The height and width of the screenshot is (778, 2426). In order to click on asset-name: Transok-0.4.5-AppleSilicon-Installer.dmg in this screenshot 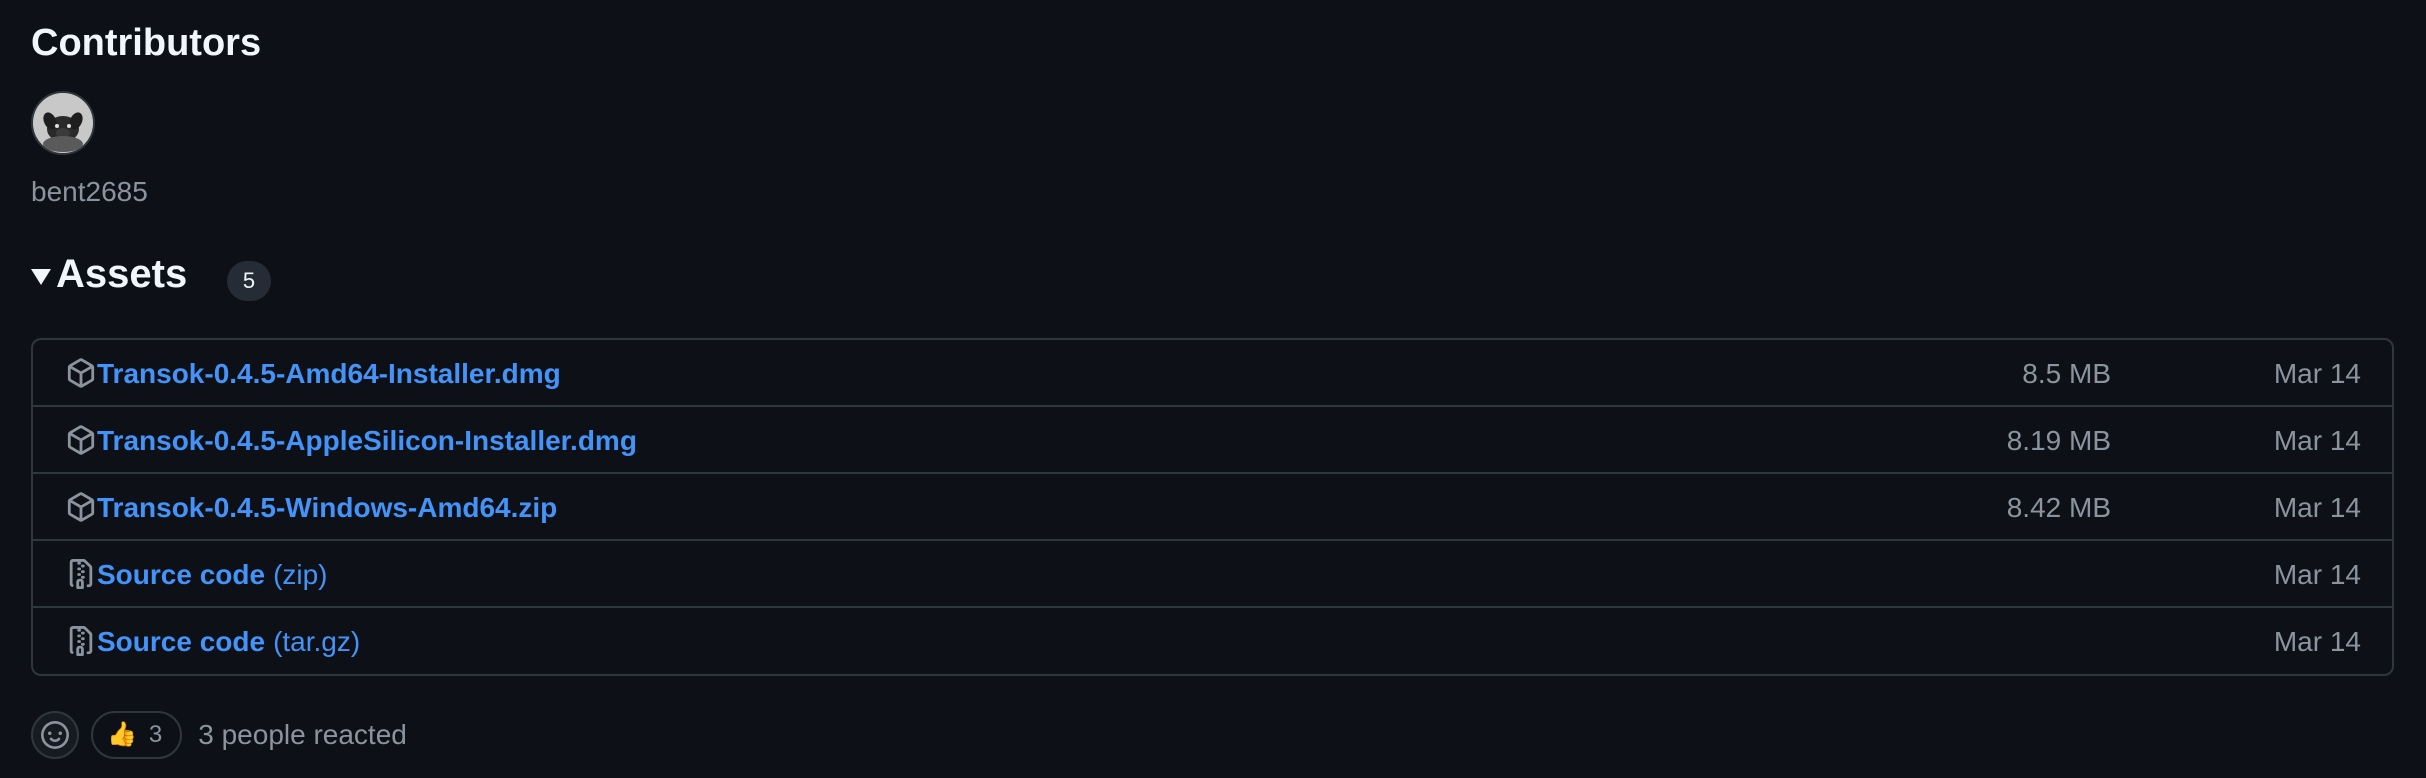, I will do `click(367, 440)`.